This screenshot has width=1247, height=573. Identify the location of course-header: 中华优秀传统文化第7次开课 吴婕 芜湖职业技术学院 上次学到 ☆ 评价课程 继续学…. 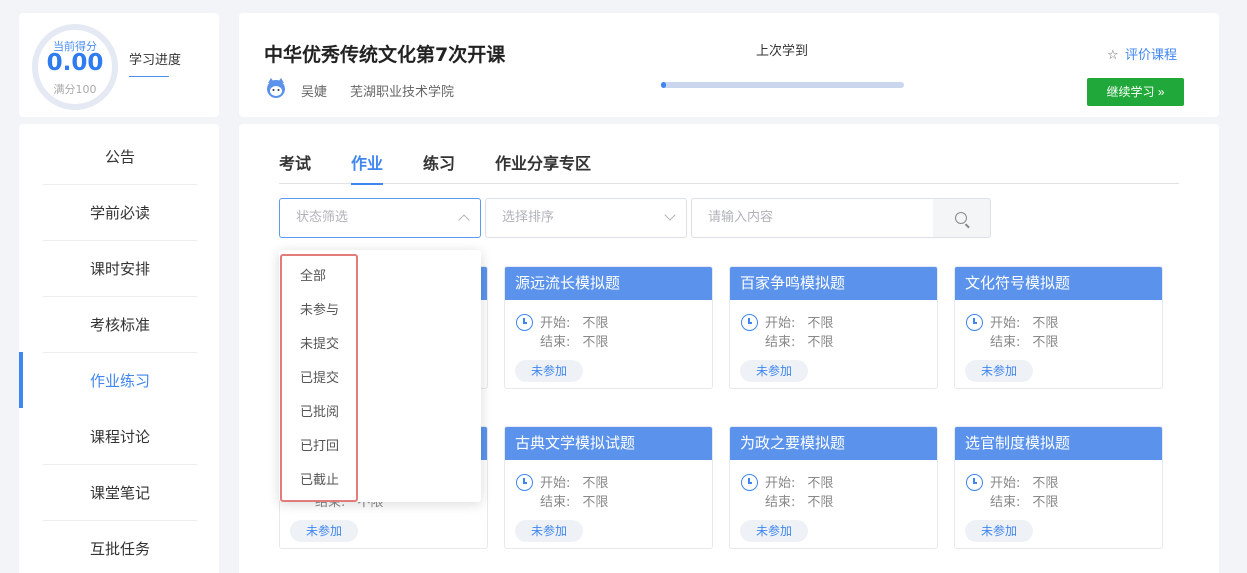
(729, 65).